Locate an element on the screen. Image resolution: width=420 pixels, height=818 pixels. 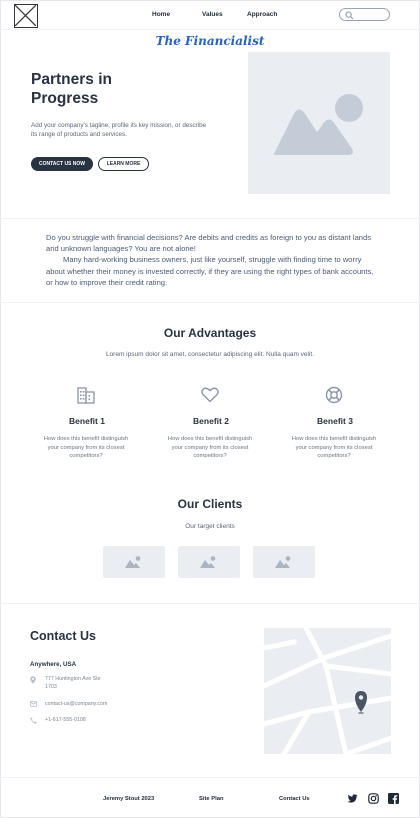
map-icon is located at coordinates (327, 691).